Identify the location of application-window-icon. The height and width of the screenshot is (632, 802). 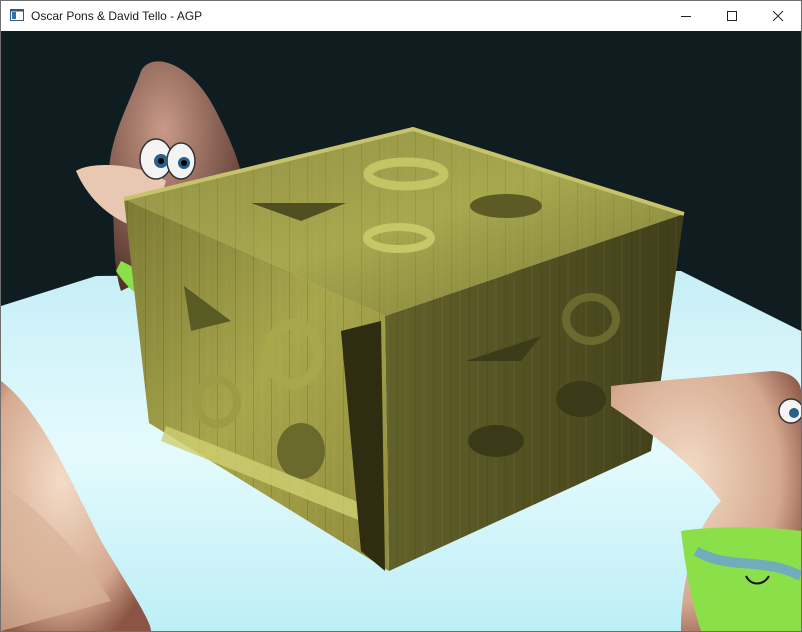
(17, 15).